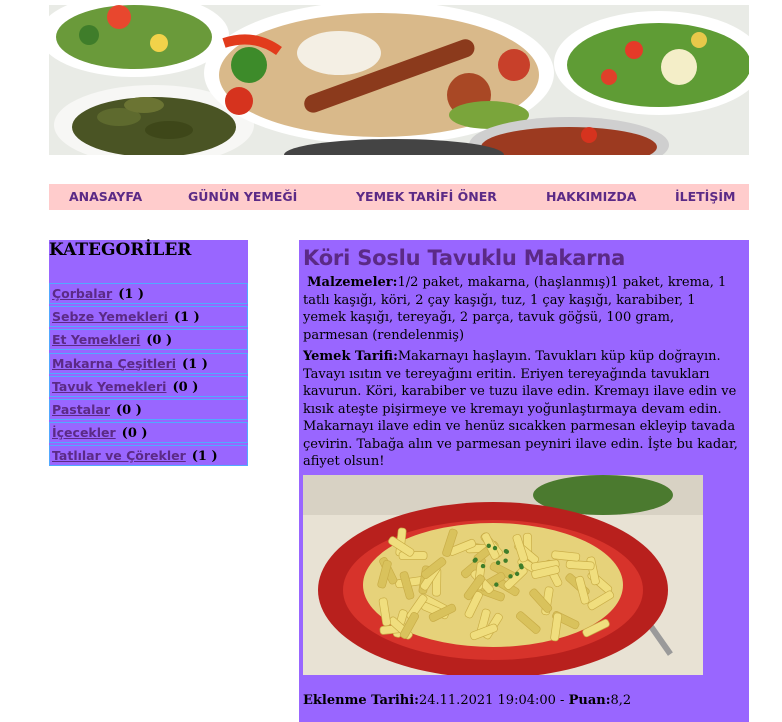 Image resolution: width=782 pixels, height=722 pixels. Describe the element at coordinates (242, 197) in the screenshot. I see `nav-link-dish-of-the-day: GÜNÜN YEMEĞİ` at that location.